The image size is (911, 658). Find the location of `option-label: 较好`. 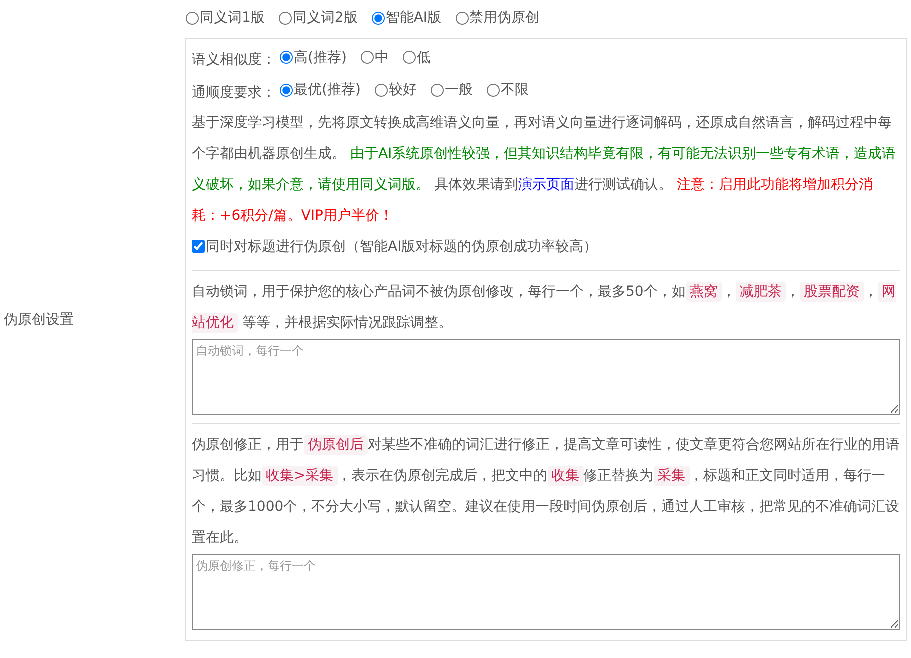

option-label: 较好 is located at coordinates (402, 90).